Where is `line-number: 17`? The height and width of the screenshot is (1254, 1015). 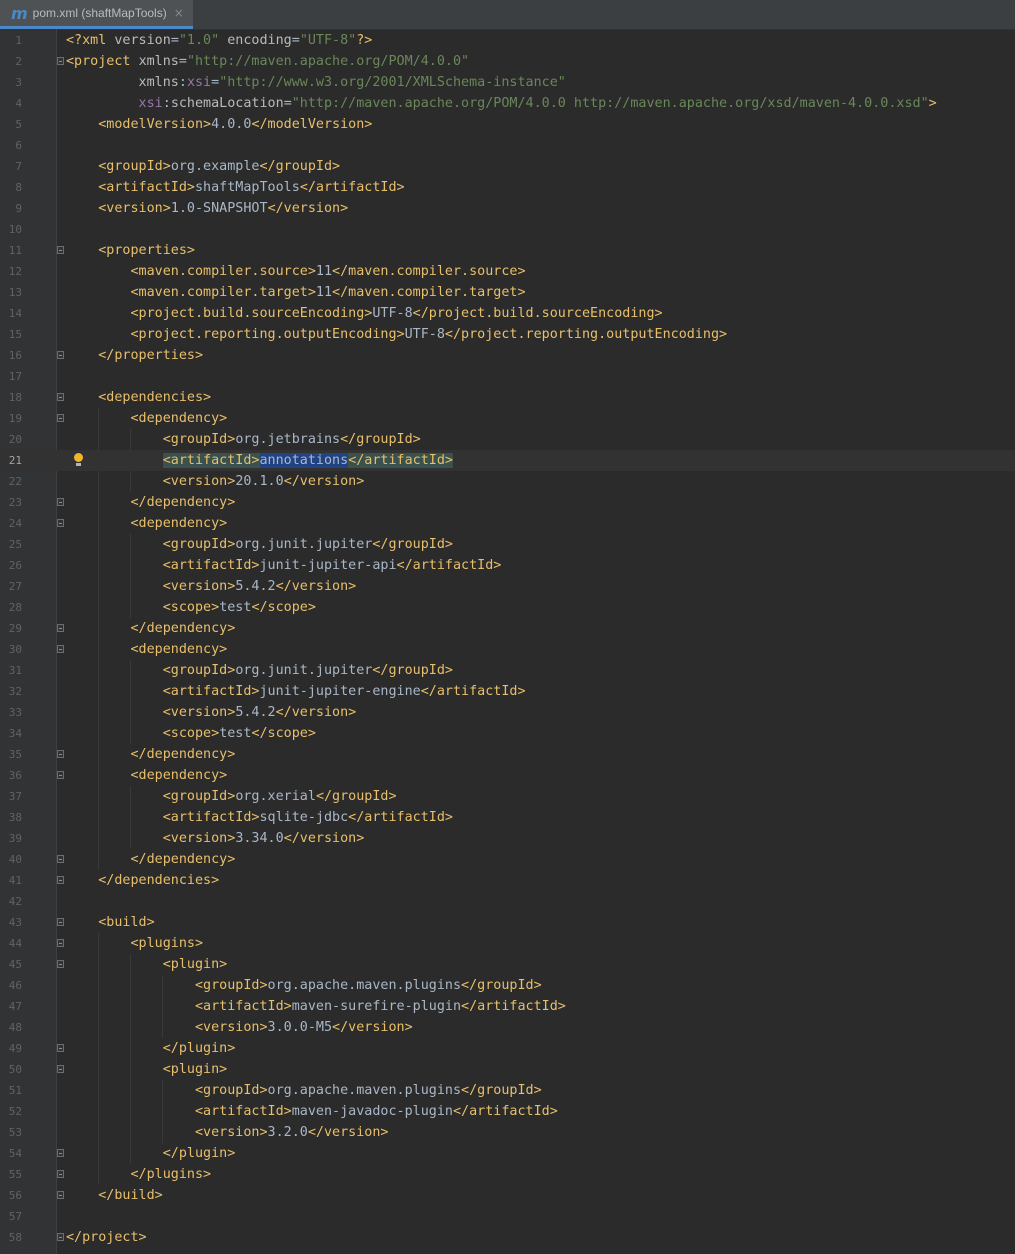 line-number: 17 is located at coordinates (11, 376).